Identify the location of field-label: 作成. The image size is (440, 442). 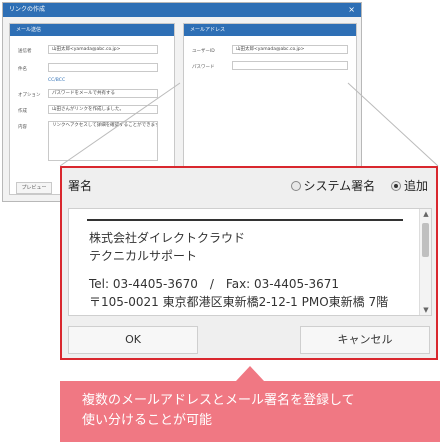
(22, 111).